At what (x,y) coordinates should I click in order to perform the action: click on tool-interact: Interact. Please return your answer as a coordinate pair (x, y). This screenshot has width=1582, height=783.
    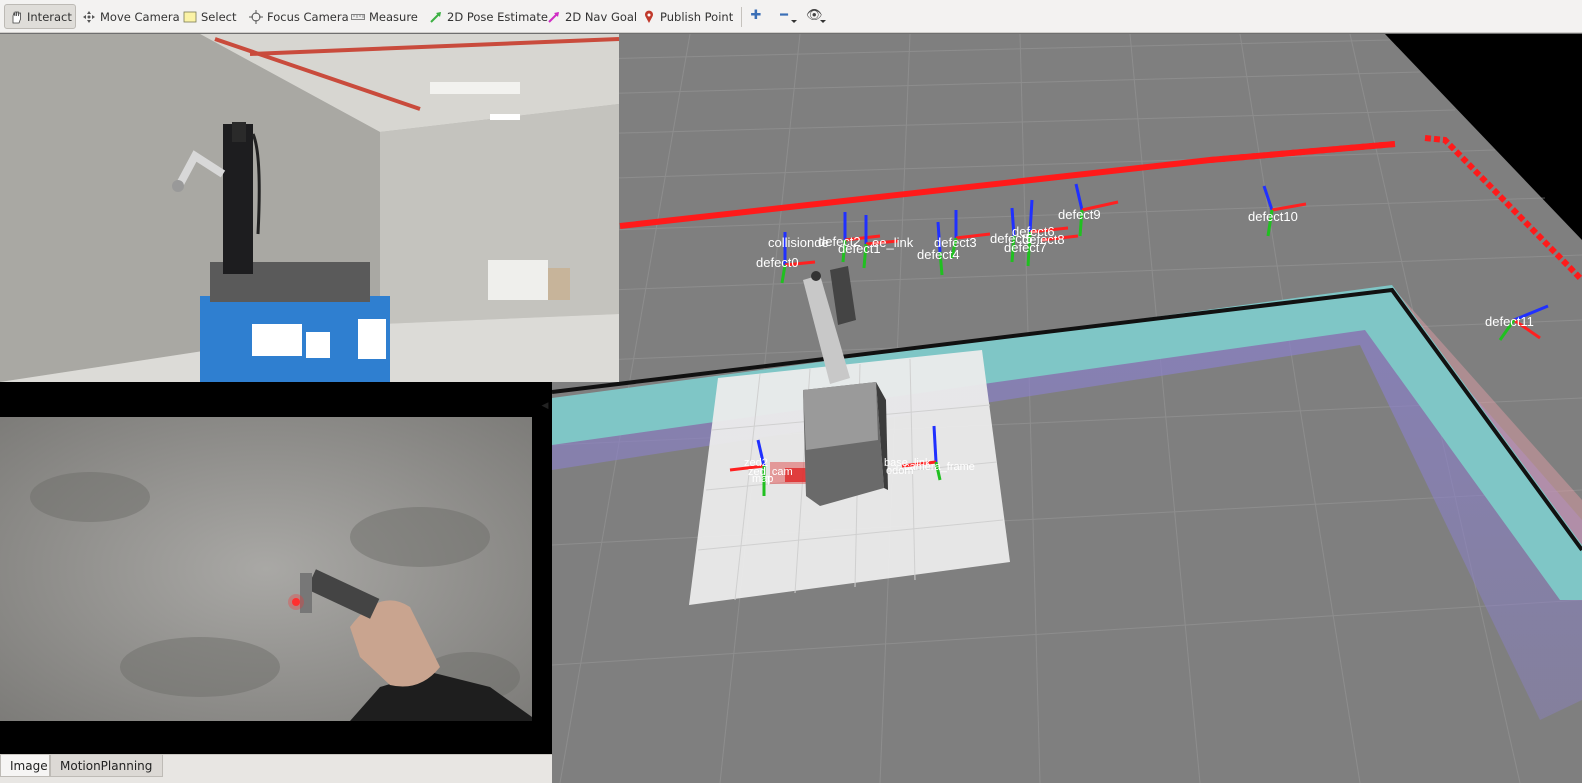
    Looking at the image, I should click on (40, 16).